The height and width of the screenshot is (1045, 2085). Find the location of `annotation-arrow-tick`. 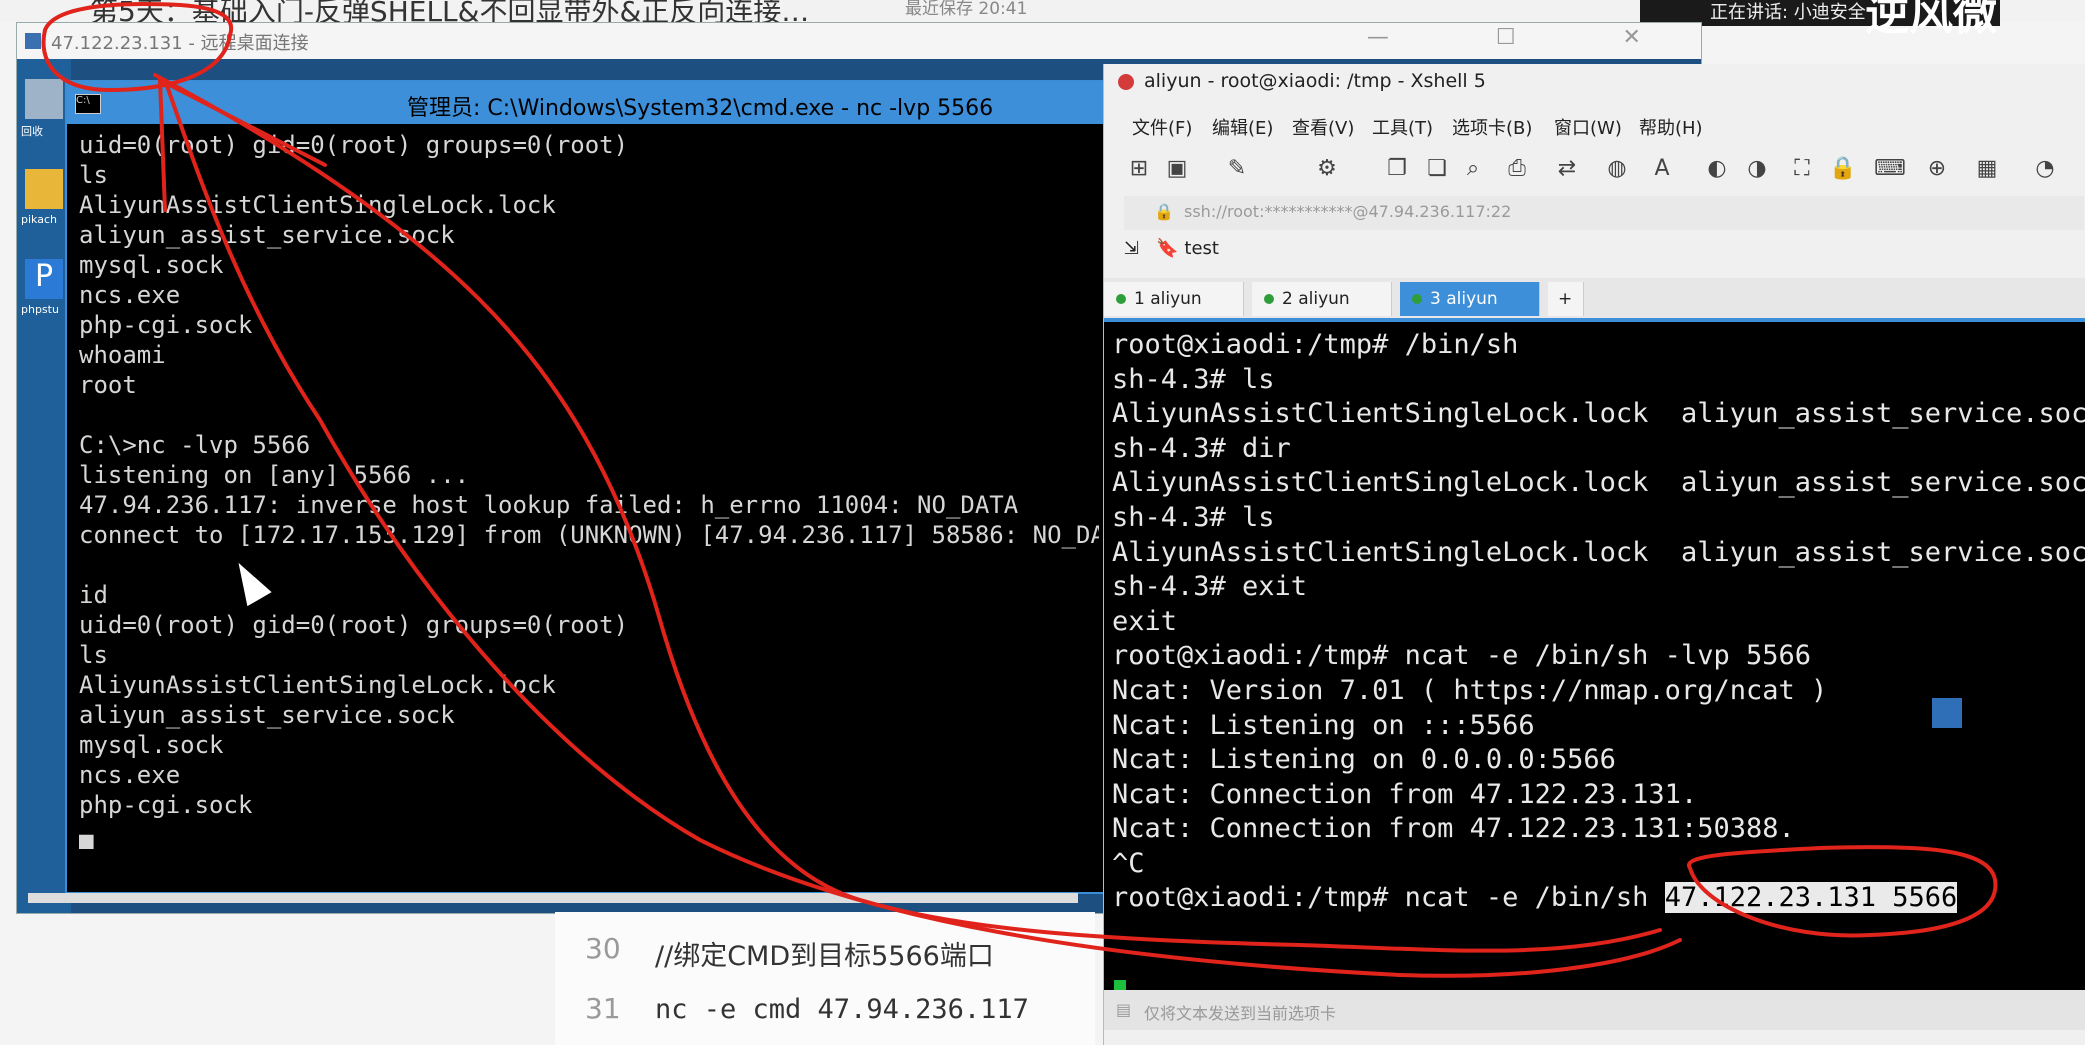

annotation-arrow-tick is located at coordinates (162, 145).